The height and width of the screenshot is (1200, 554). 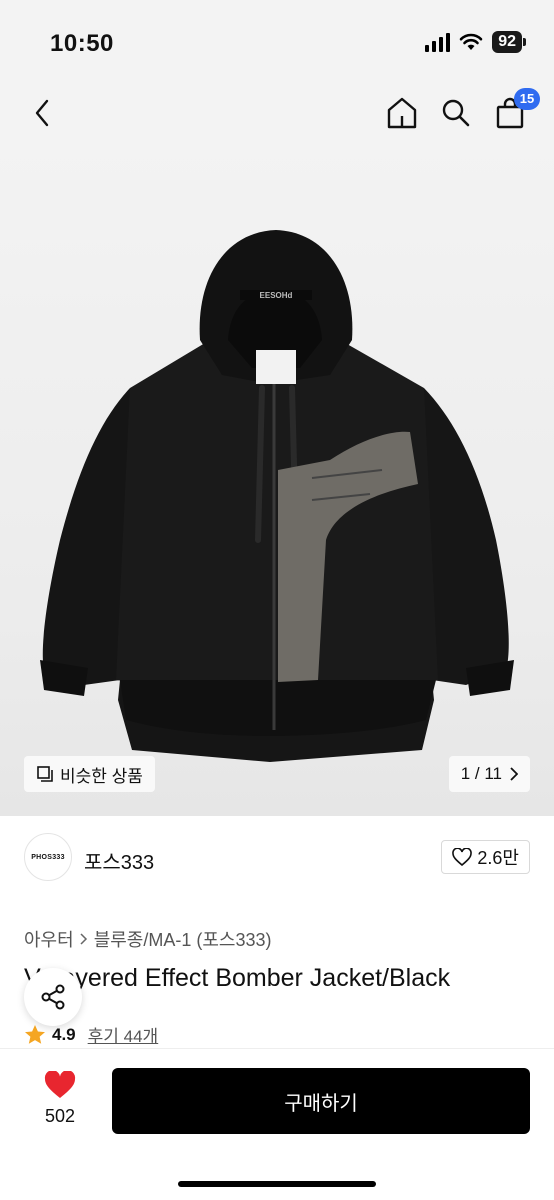 I want to click on status-icons: 92, so click(x=475, y=42).